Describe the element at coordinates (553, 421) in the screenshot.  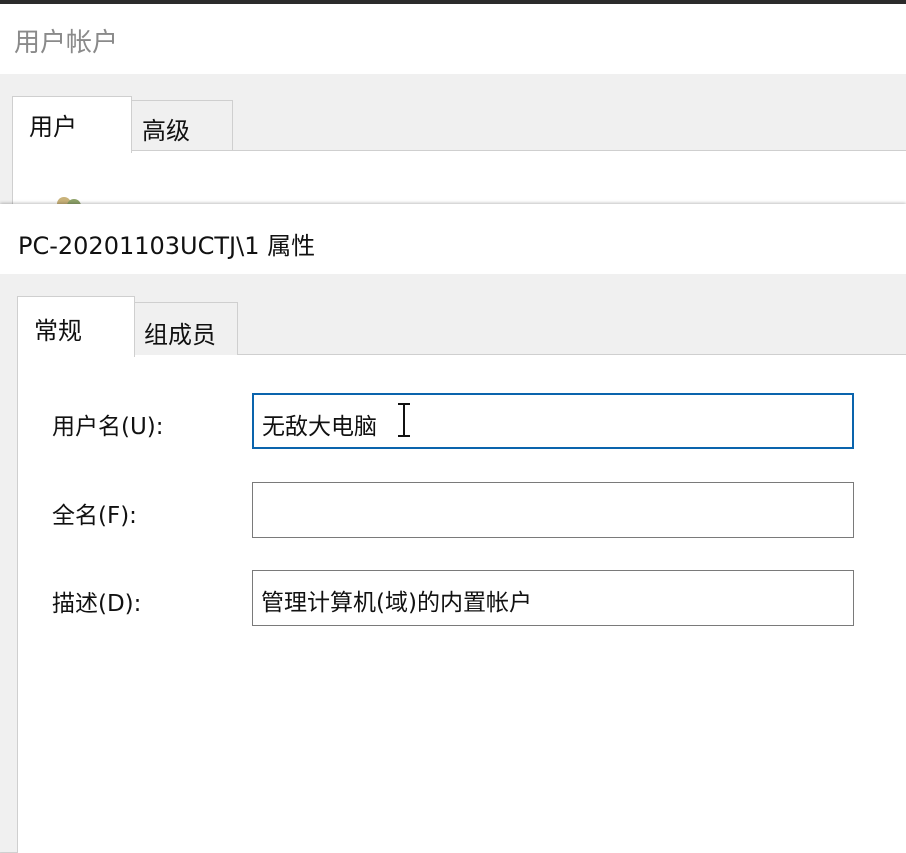
I see `username-input: 无敌大电脑` at that location.